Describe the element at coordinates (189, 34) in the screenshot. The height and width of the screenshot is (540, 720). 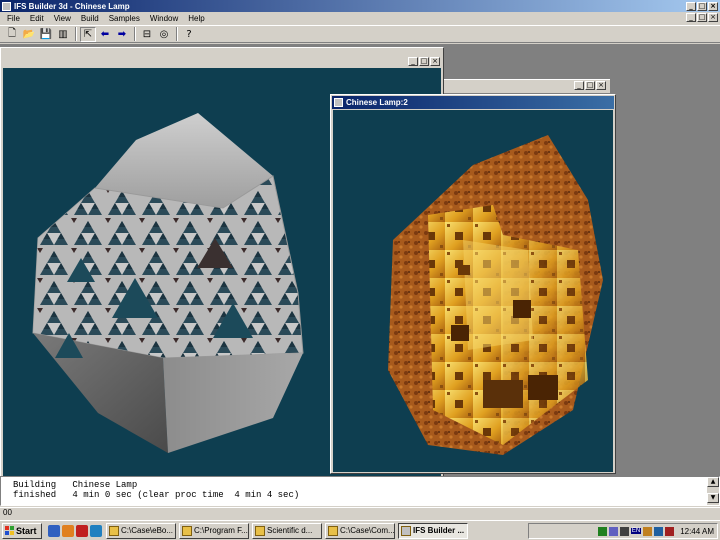
I see `help-icon: ?` at that location.